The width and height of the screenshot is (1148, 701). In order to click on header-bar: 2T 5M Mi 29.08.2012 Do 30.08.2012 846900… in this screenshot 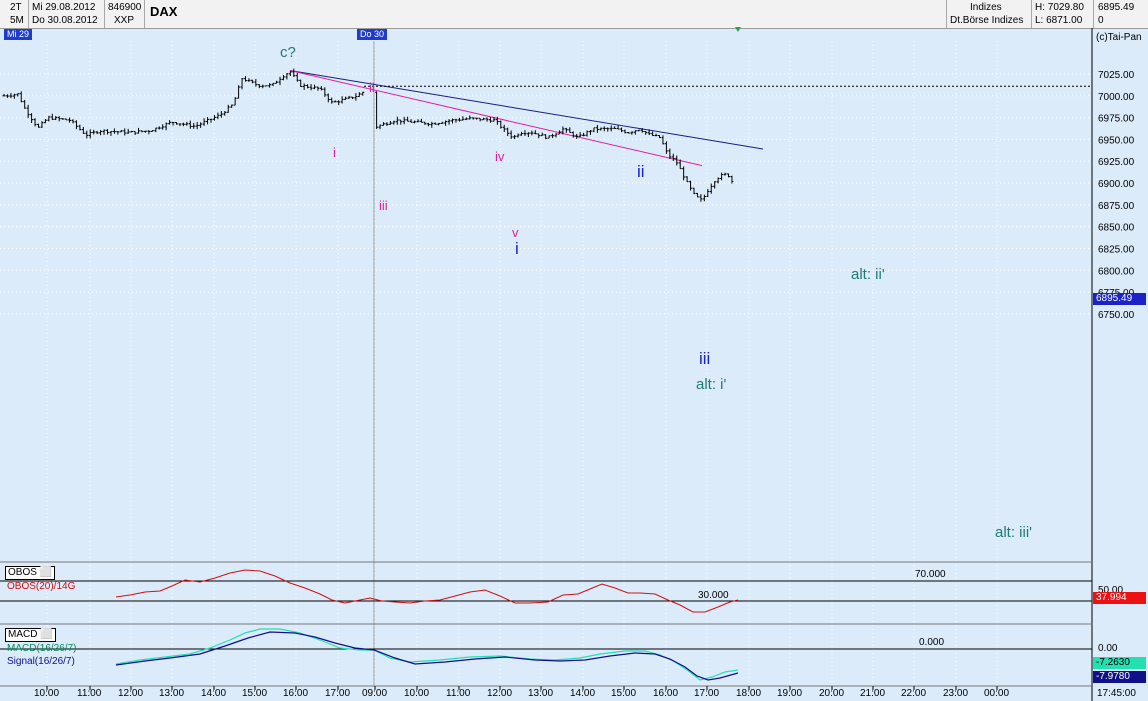, I will do `click(574, 14)`.